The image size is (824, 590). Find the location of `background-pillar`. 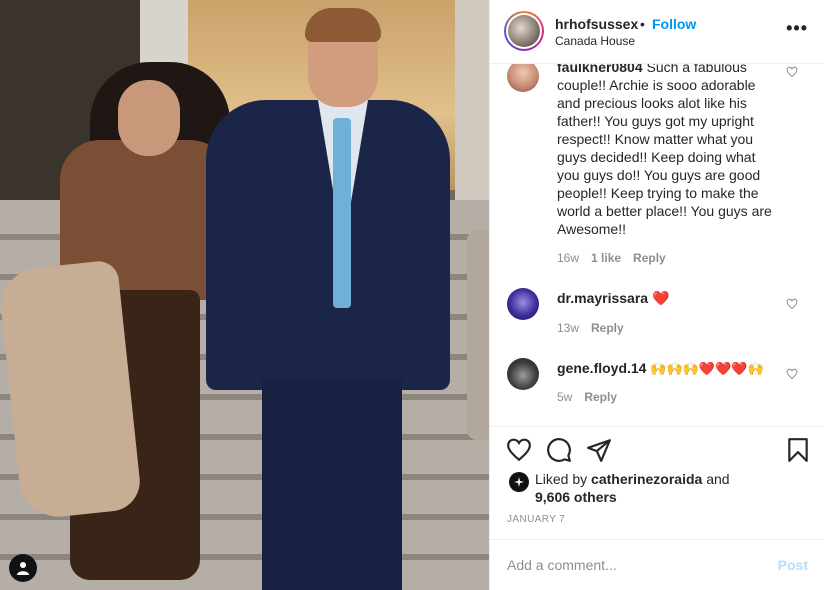

background-pillar is located at coordinates (472, 105).